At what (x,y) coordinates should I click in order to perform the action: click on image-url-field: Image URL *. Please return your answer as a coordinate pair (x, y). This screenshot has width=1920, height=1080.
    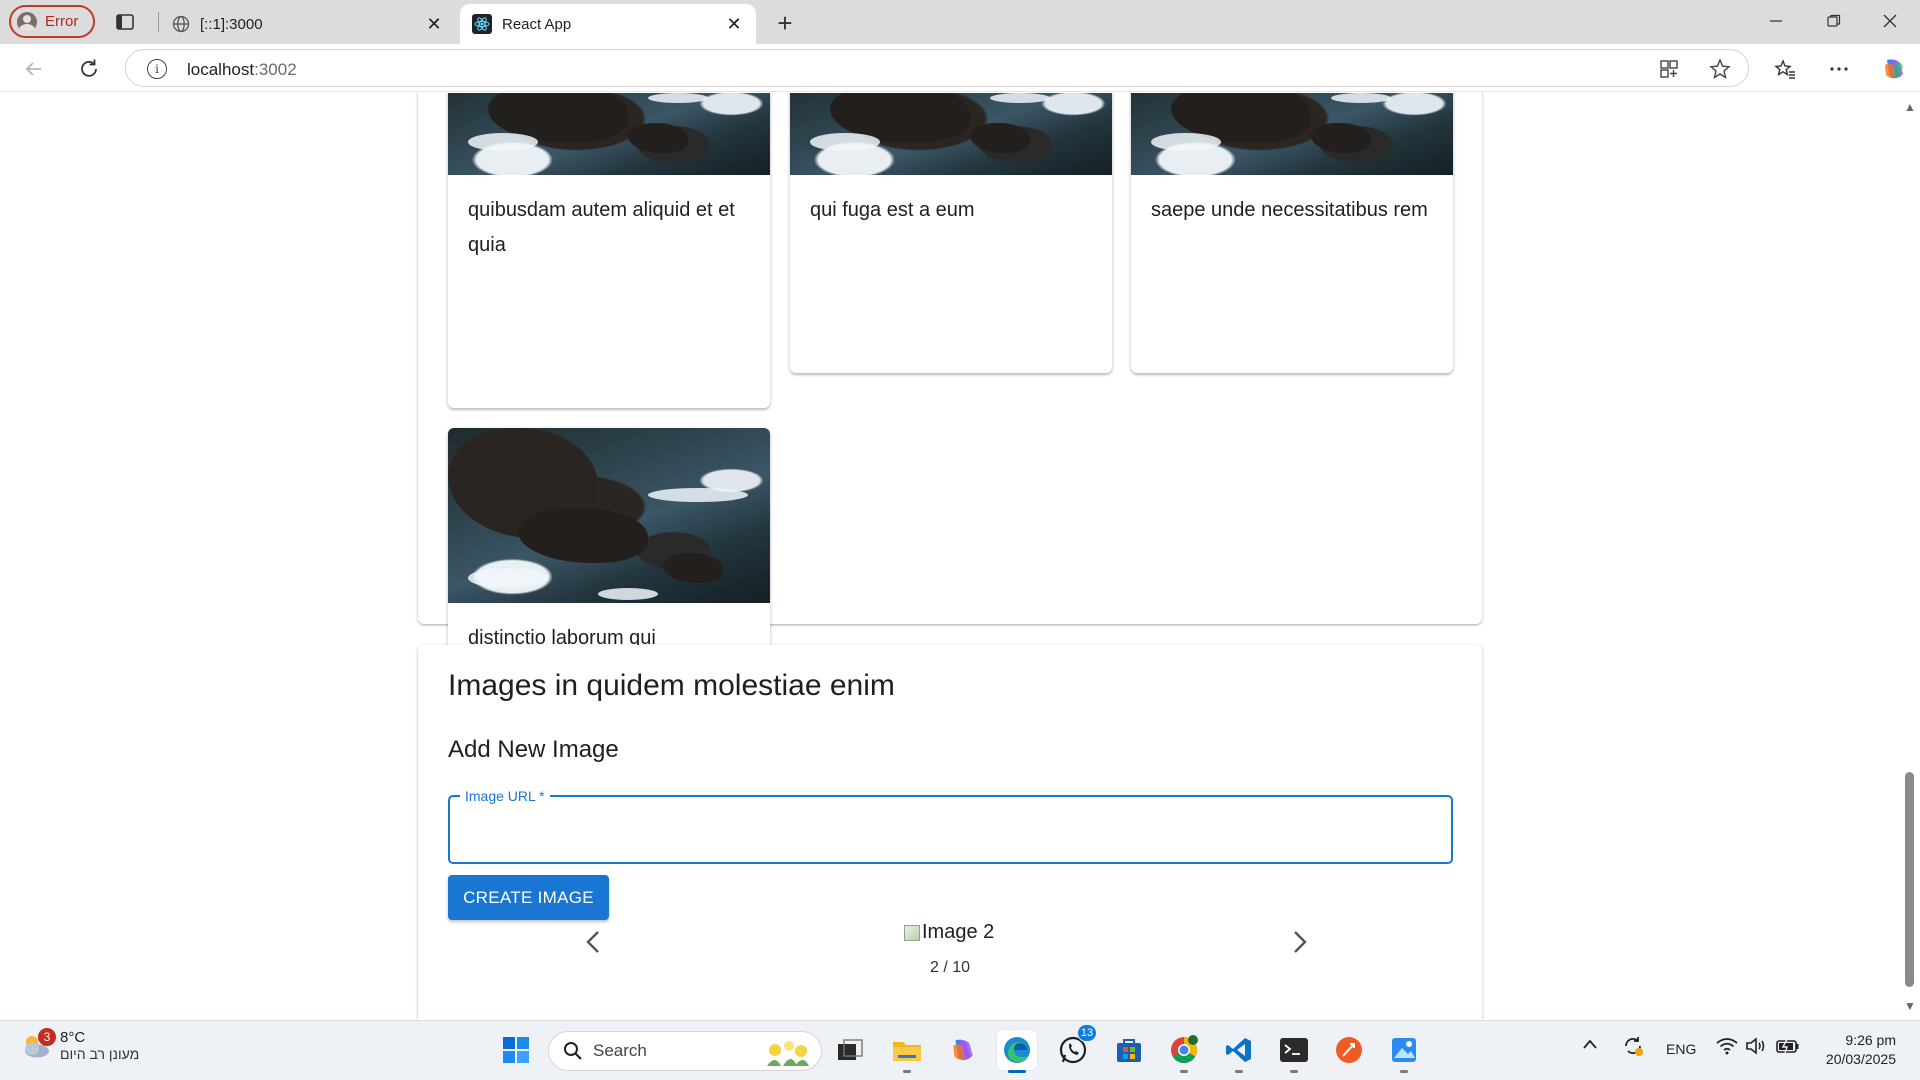
    Looking at the image, I should click on (950, 826).